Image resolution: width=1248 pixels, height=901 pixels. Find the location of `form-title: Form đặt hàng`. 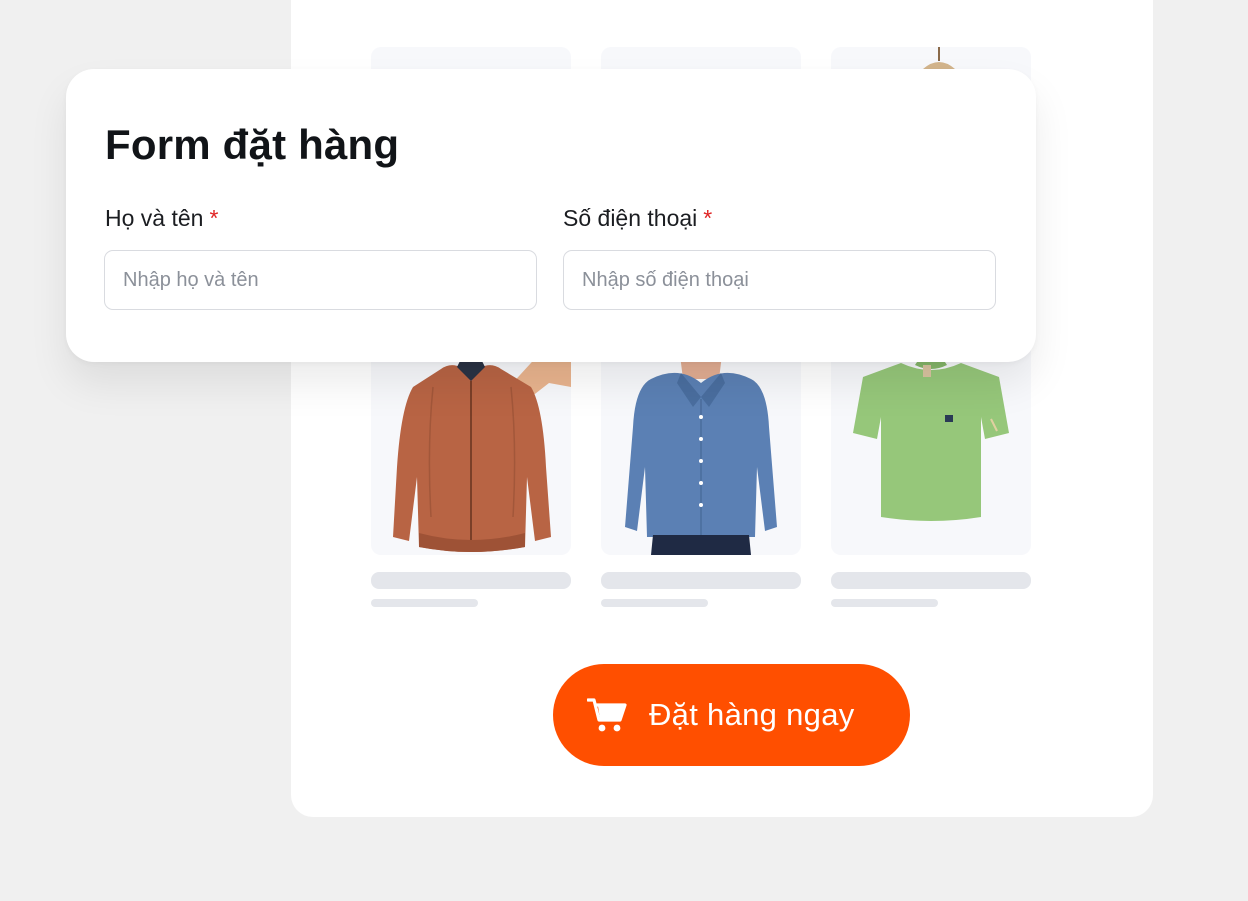

form-title: Form đặt hàng is located at coordinates (252, 144).